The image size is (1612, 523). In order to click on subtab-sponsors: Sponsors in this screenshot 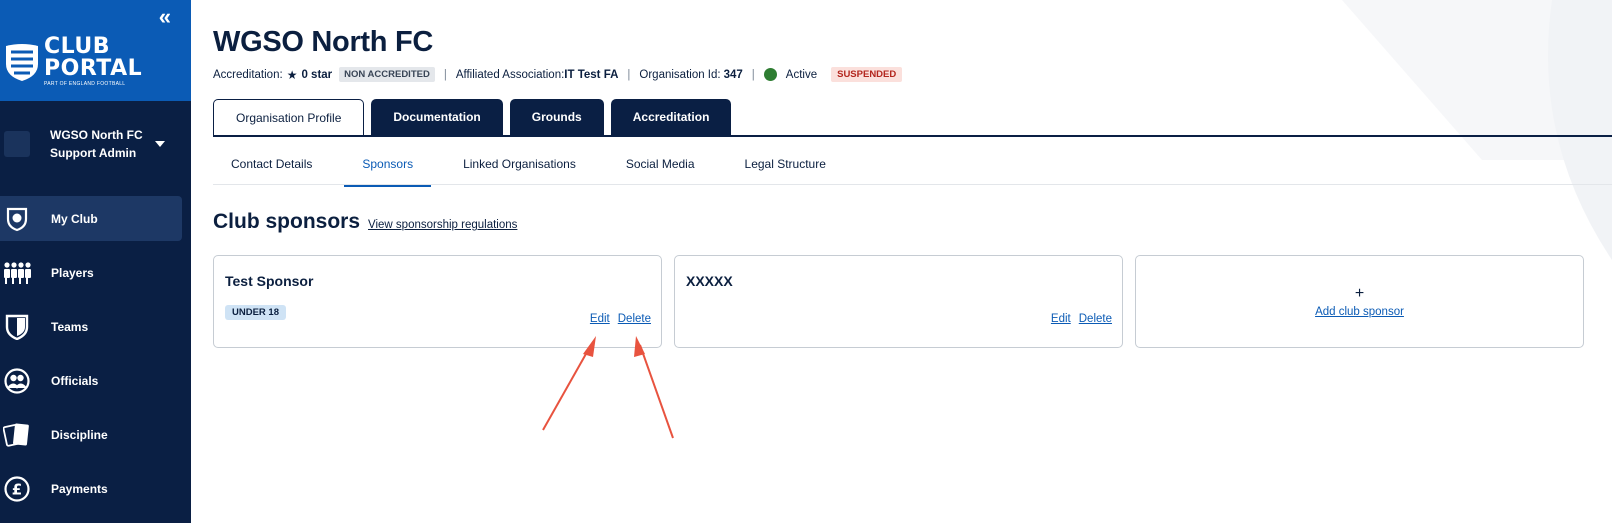, I will do `click(388, 167)`.